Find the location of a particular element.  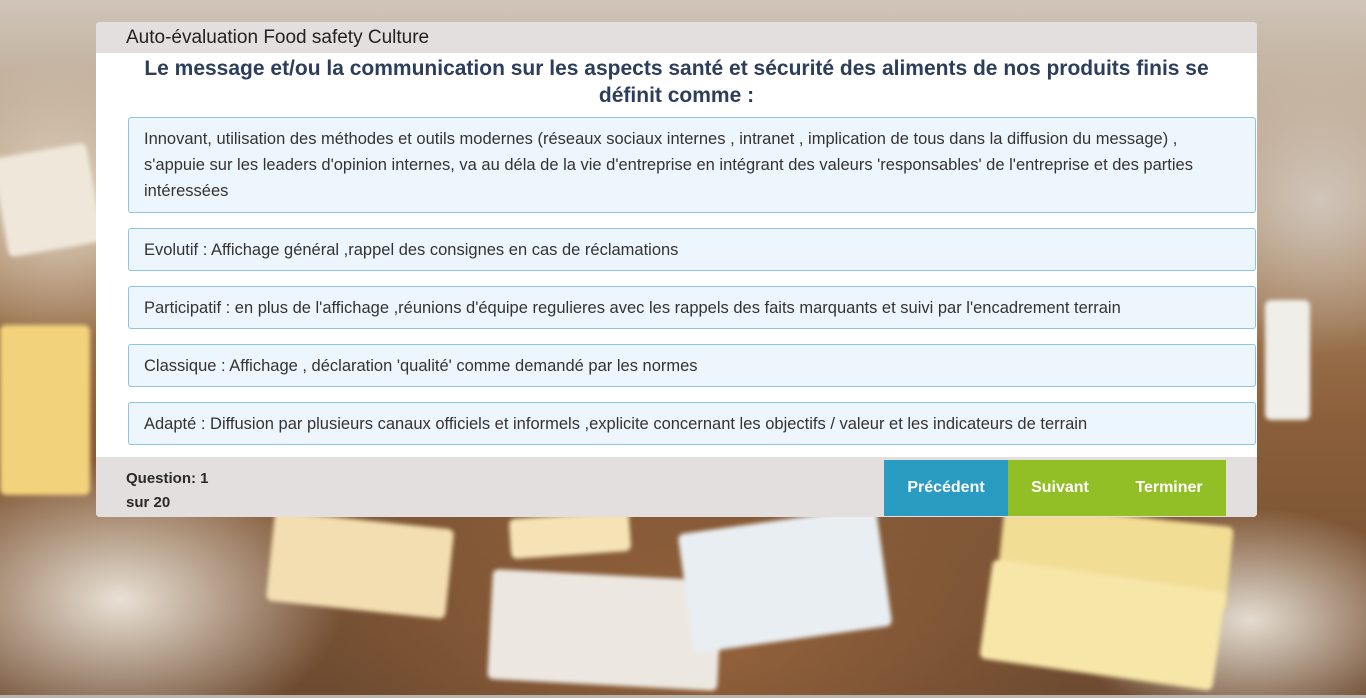

question-total: sur 20 is located at coordinates (148, 502).